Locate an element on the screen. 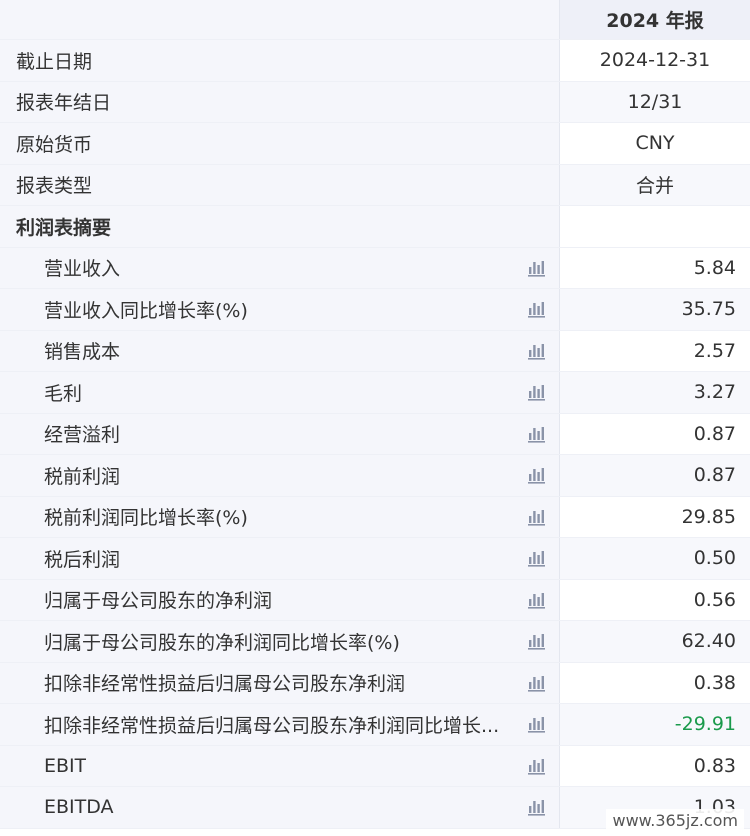 This screenshot has height=836, width=750. row-label: 毛利 is located at coordinates (63, 393).